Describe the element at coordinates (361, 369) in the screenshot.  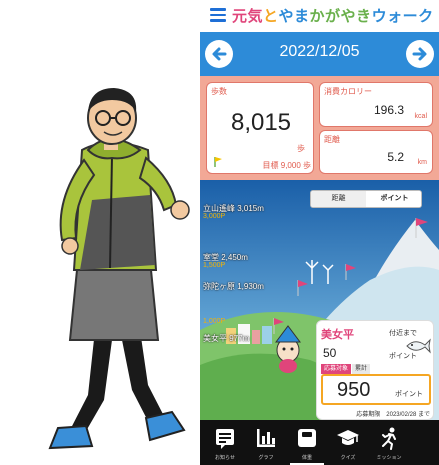
I see `total-tag: 累計` at that location.